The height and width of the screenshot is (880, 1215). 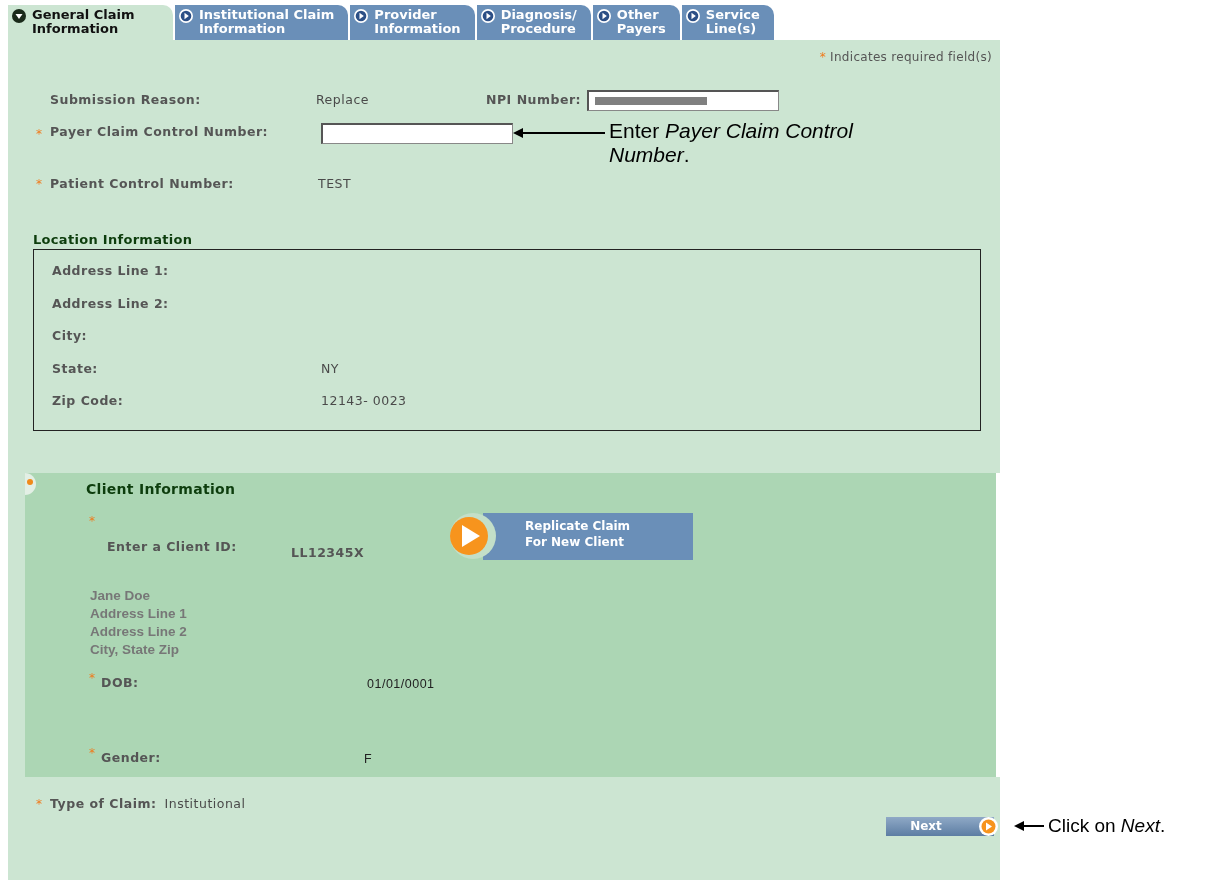 I want to click on field-label: Enter a Client ID:, so click(x=172, y=547).